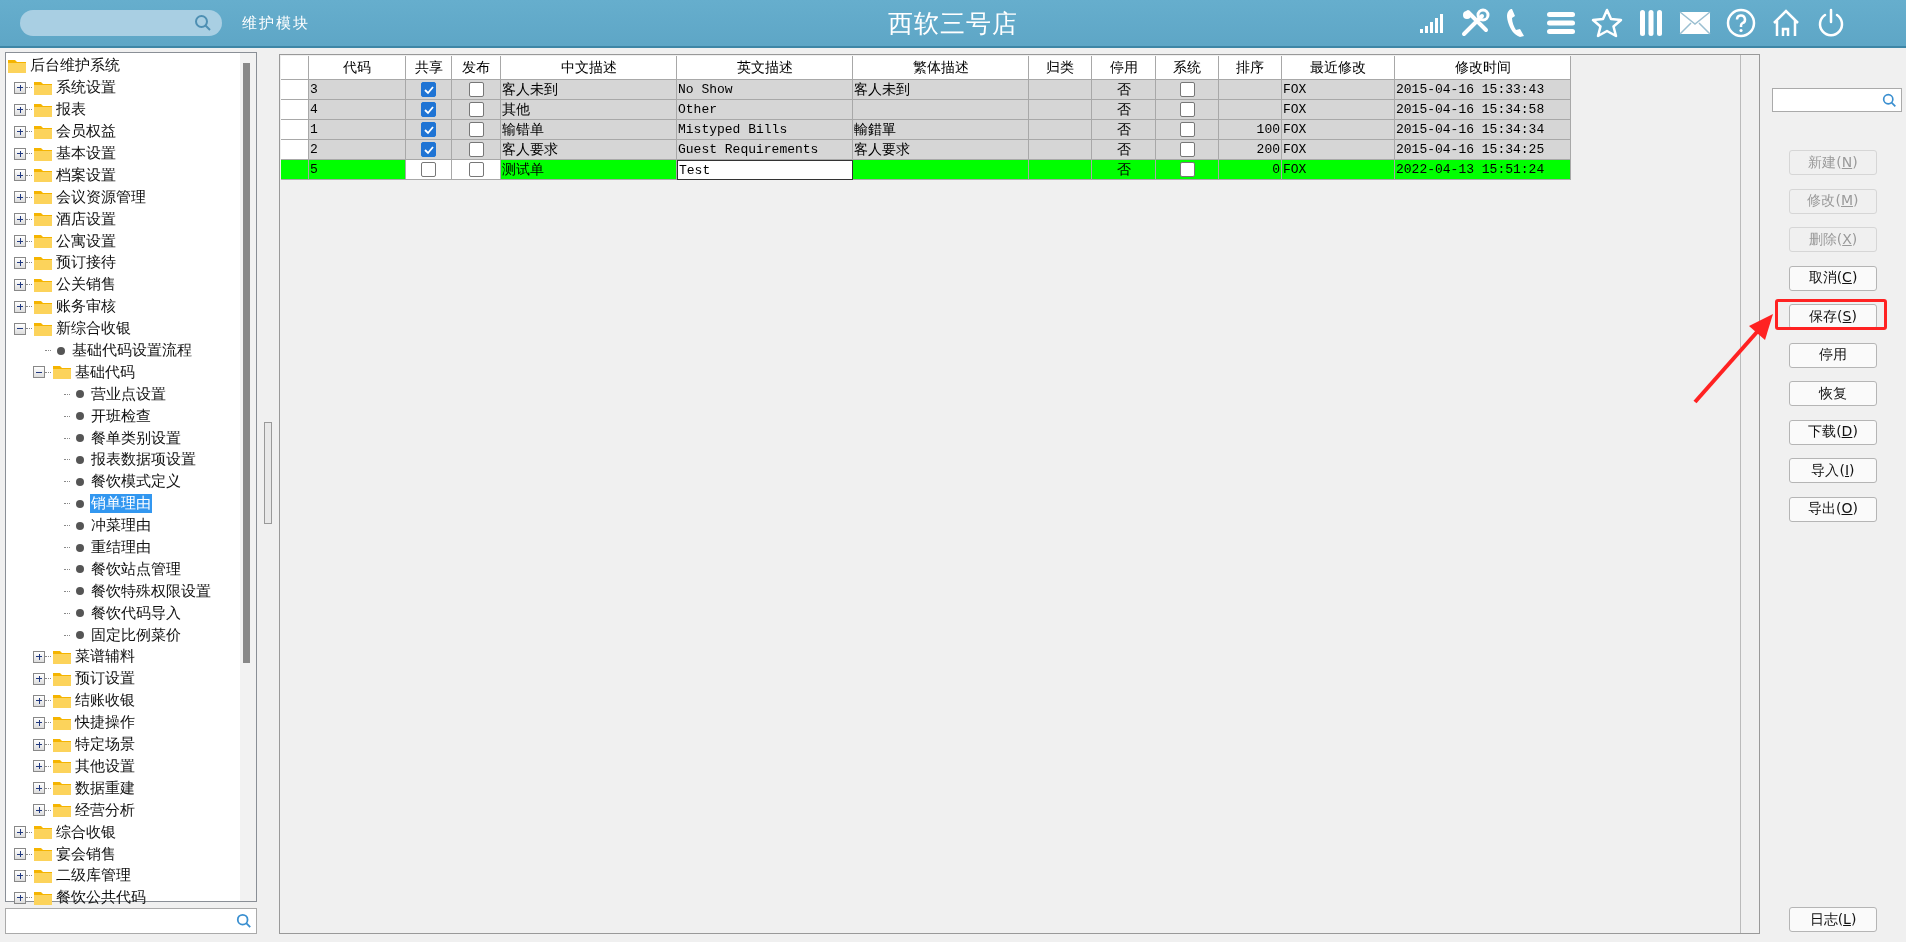 Image resolution: width=1906 pixels, height=942 pixels. Describe the element at coordinates (1695, 23) in the screenshot. I see `mail-icon` at that location.